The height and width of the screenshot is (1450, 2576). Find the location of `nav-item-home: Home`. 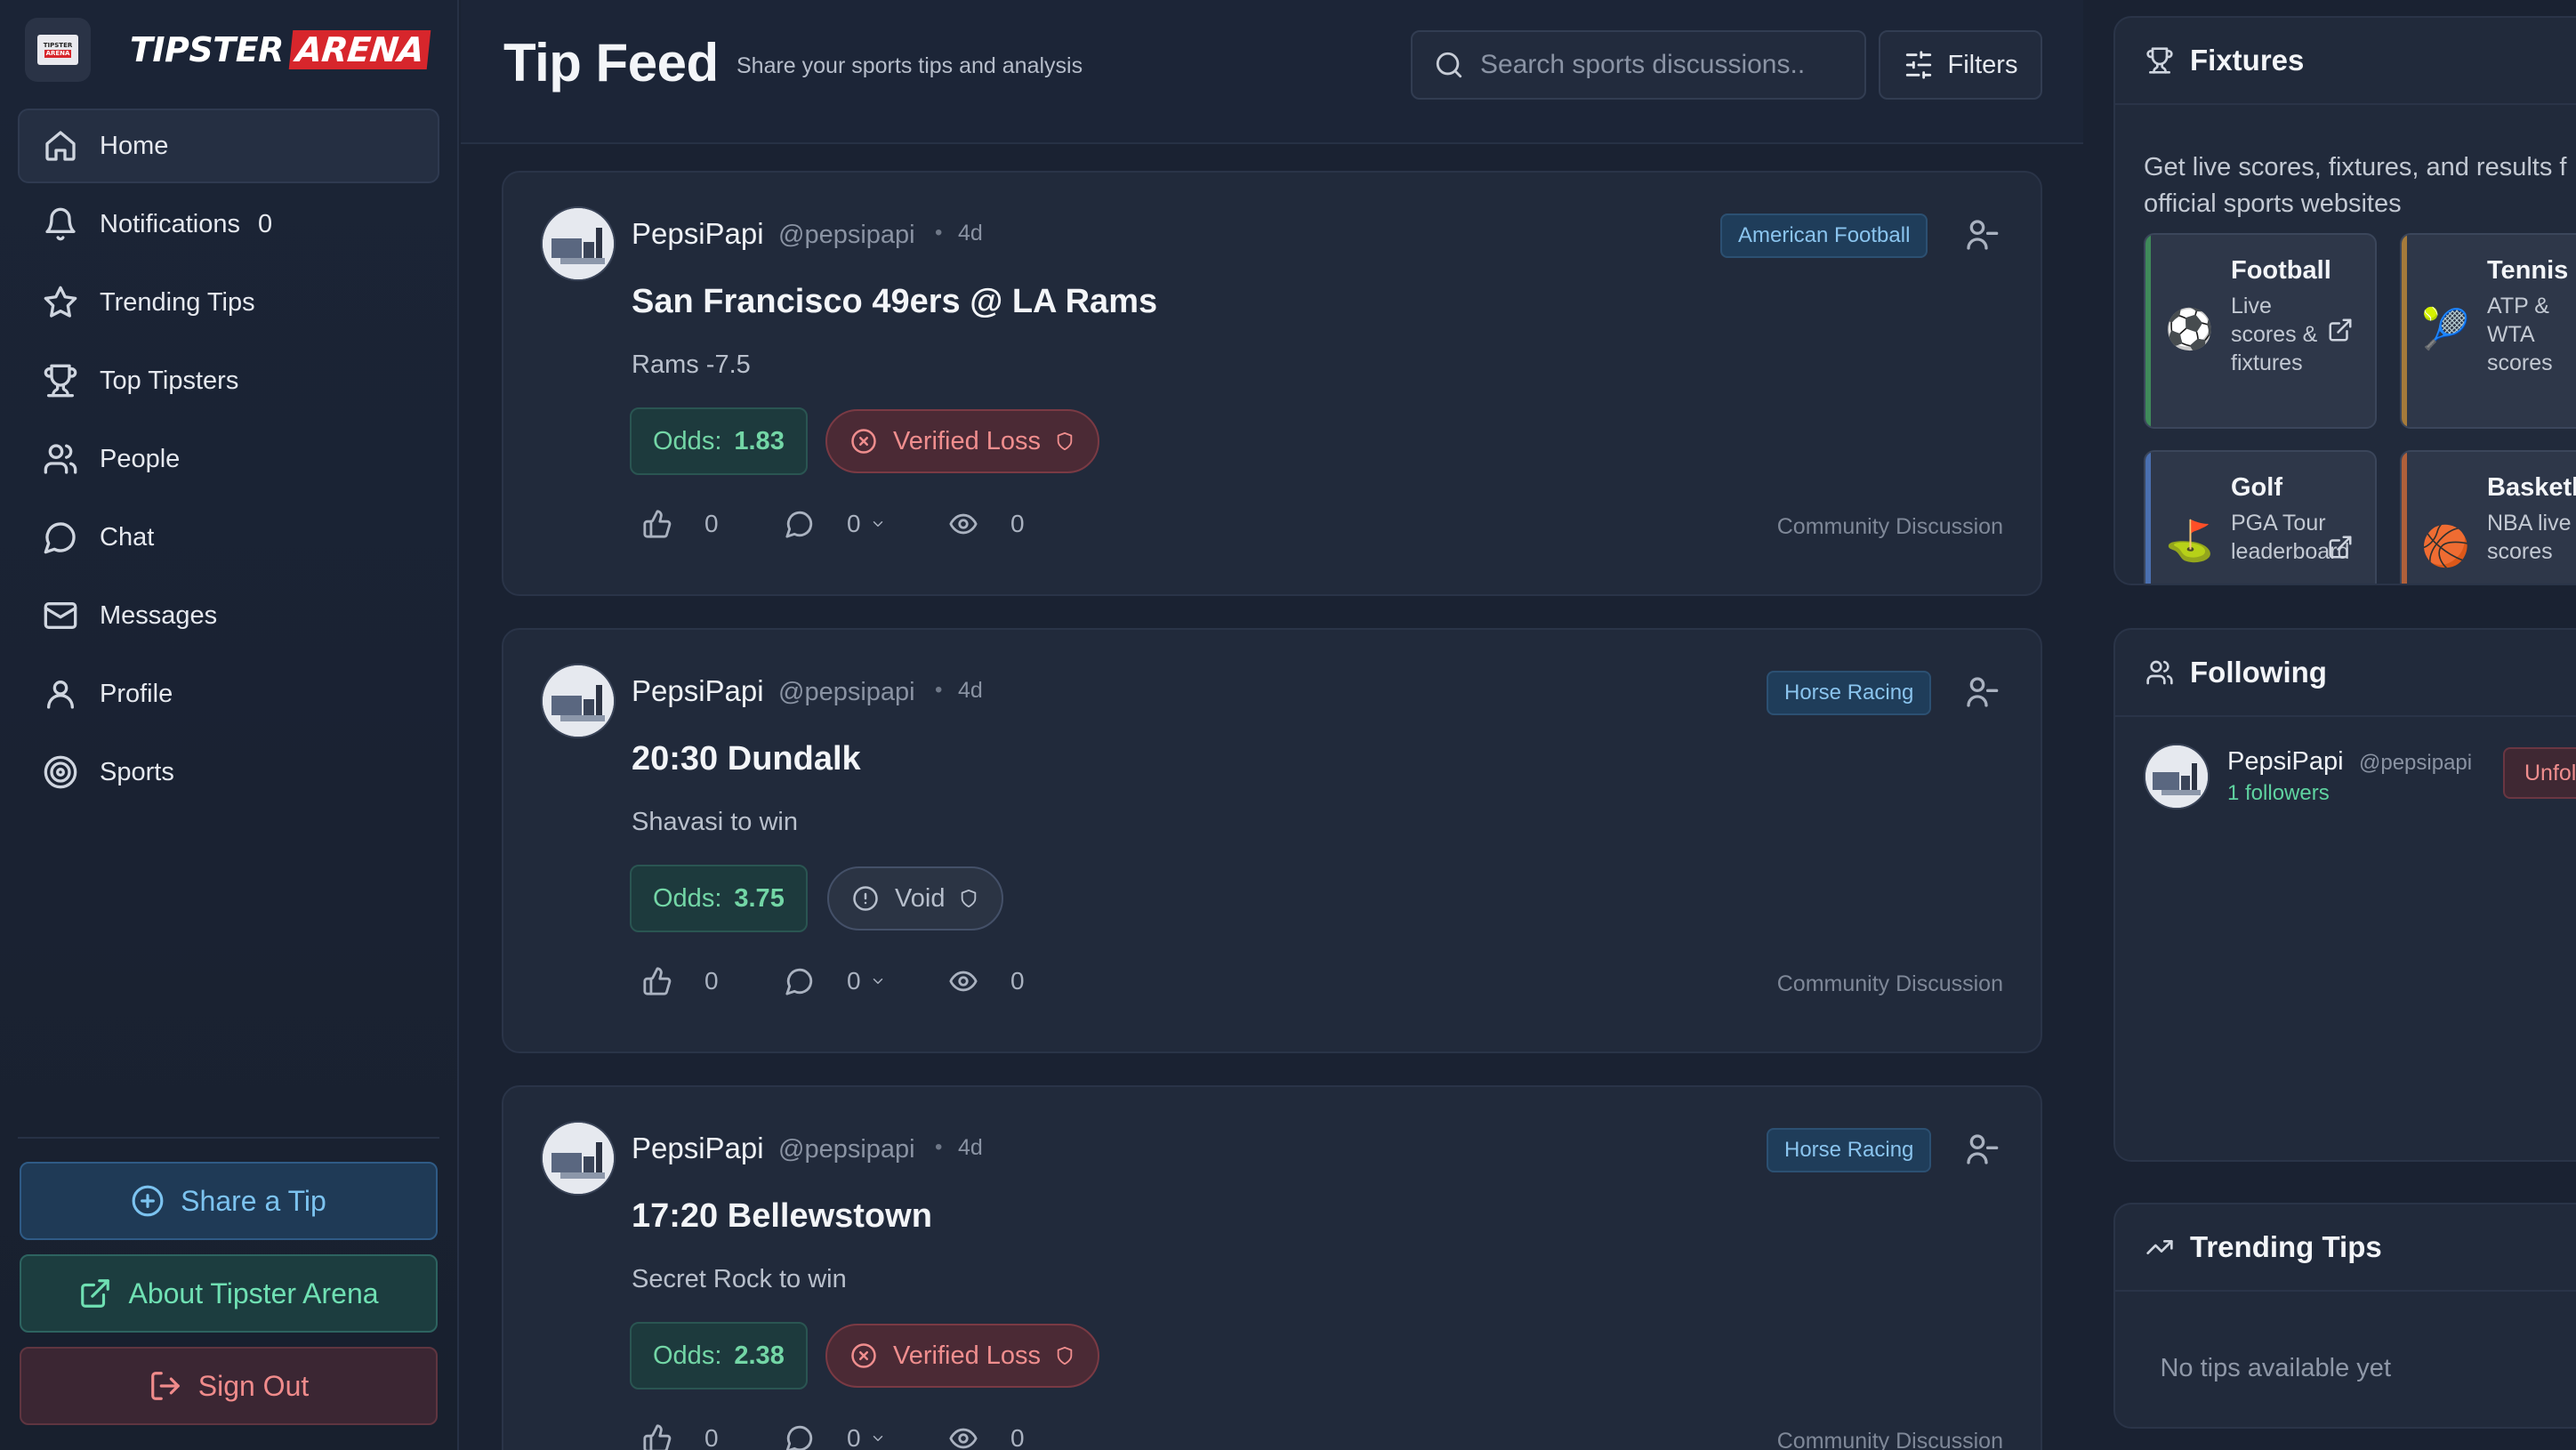

nav-item-home: Home is located at coordinates (228, 146).